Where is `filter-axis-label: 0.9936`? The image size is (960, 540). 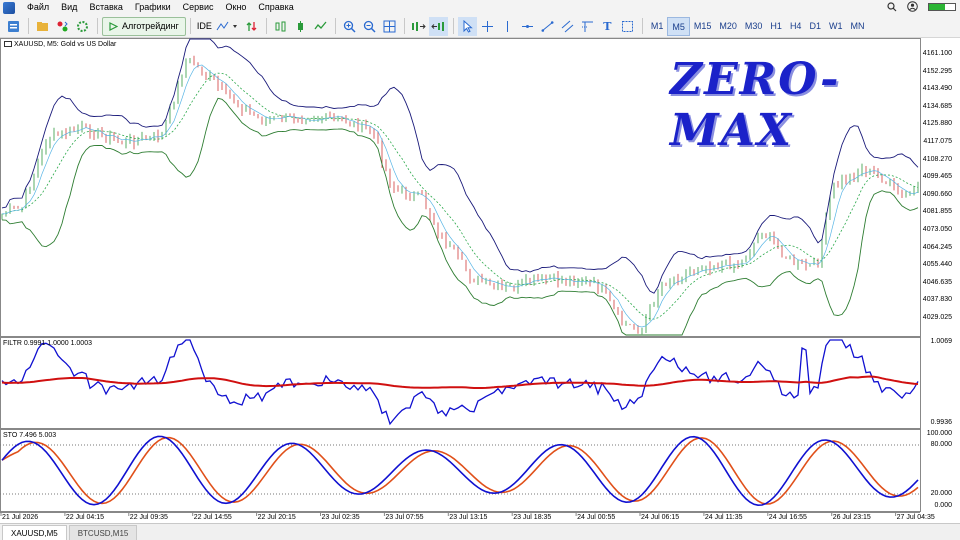
filter-axis-label: 0.9936 is located at coordinates (941, 422).